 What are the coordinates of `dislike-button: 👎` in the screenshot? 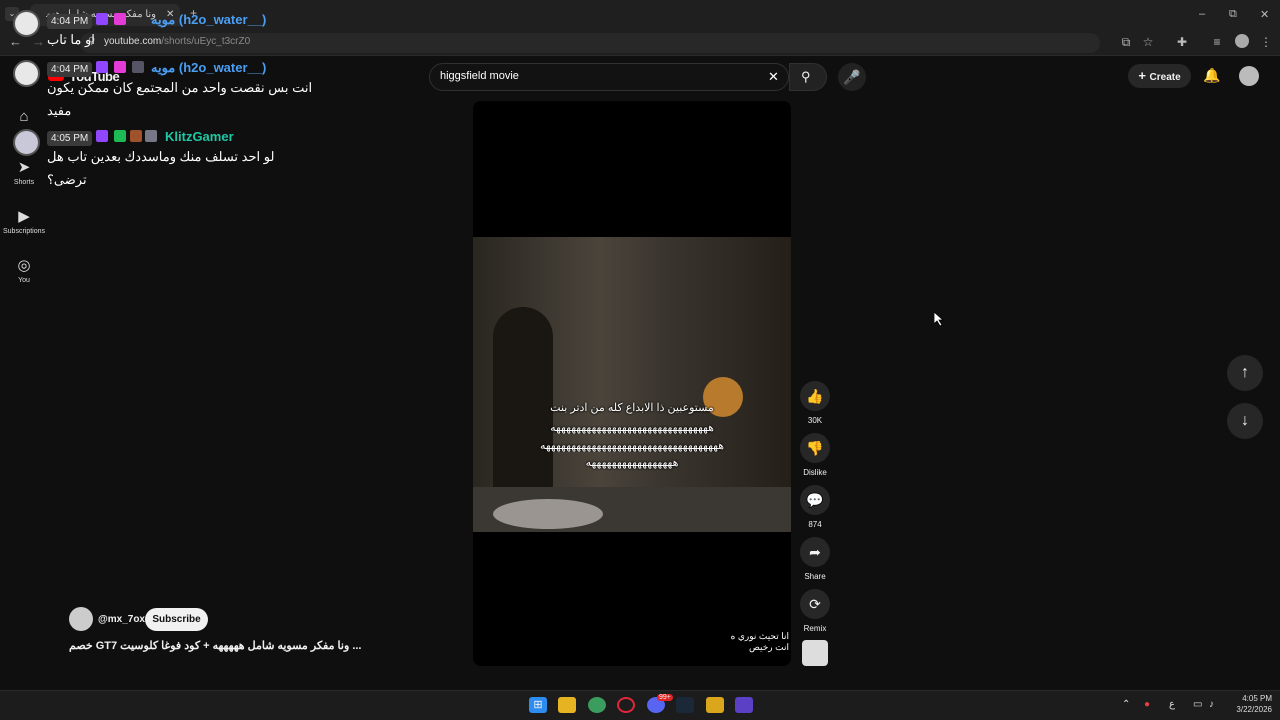 It's located at (815, 448).